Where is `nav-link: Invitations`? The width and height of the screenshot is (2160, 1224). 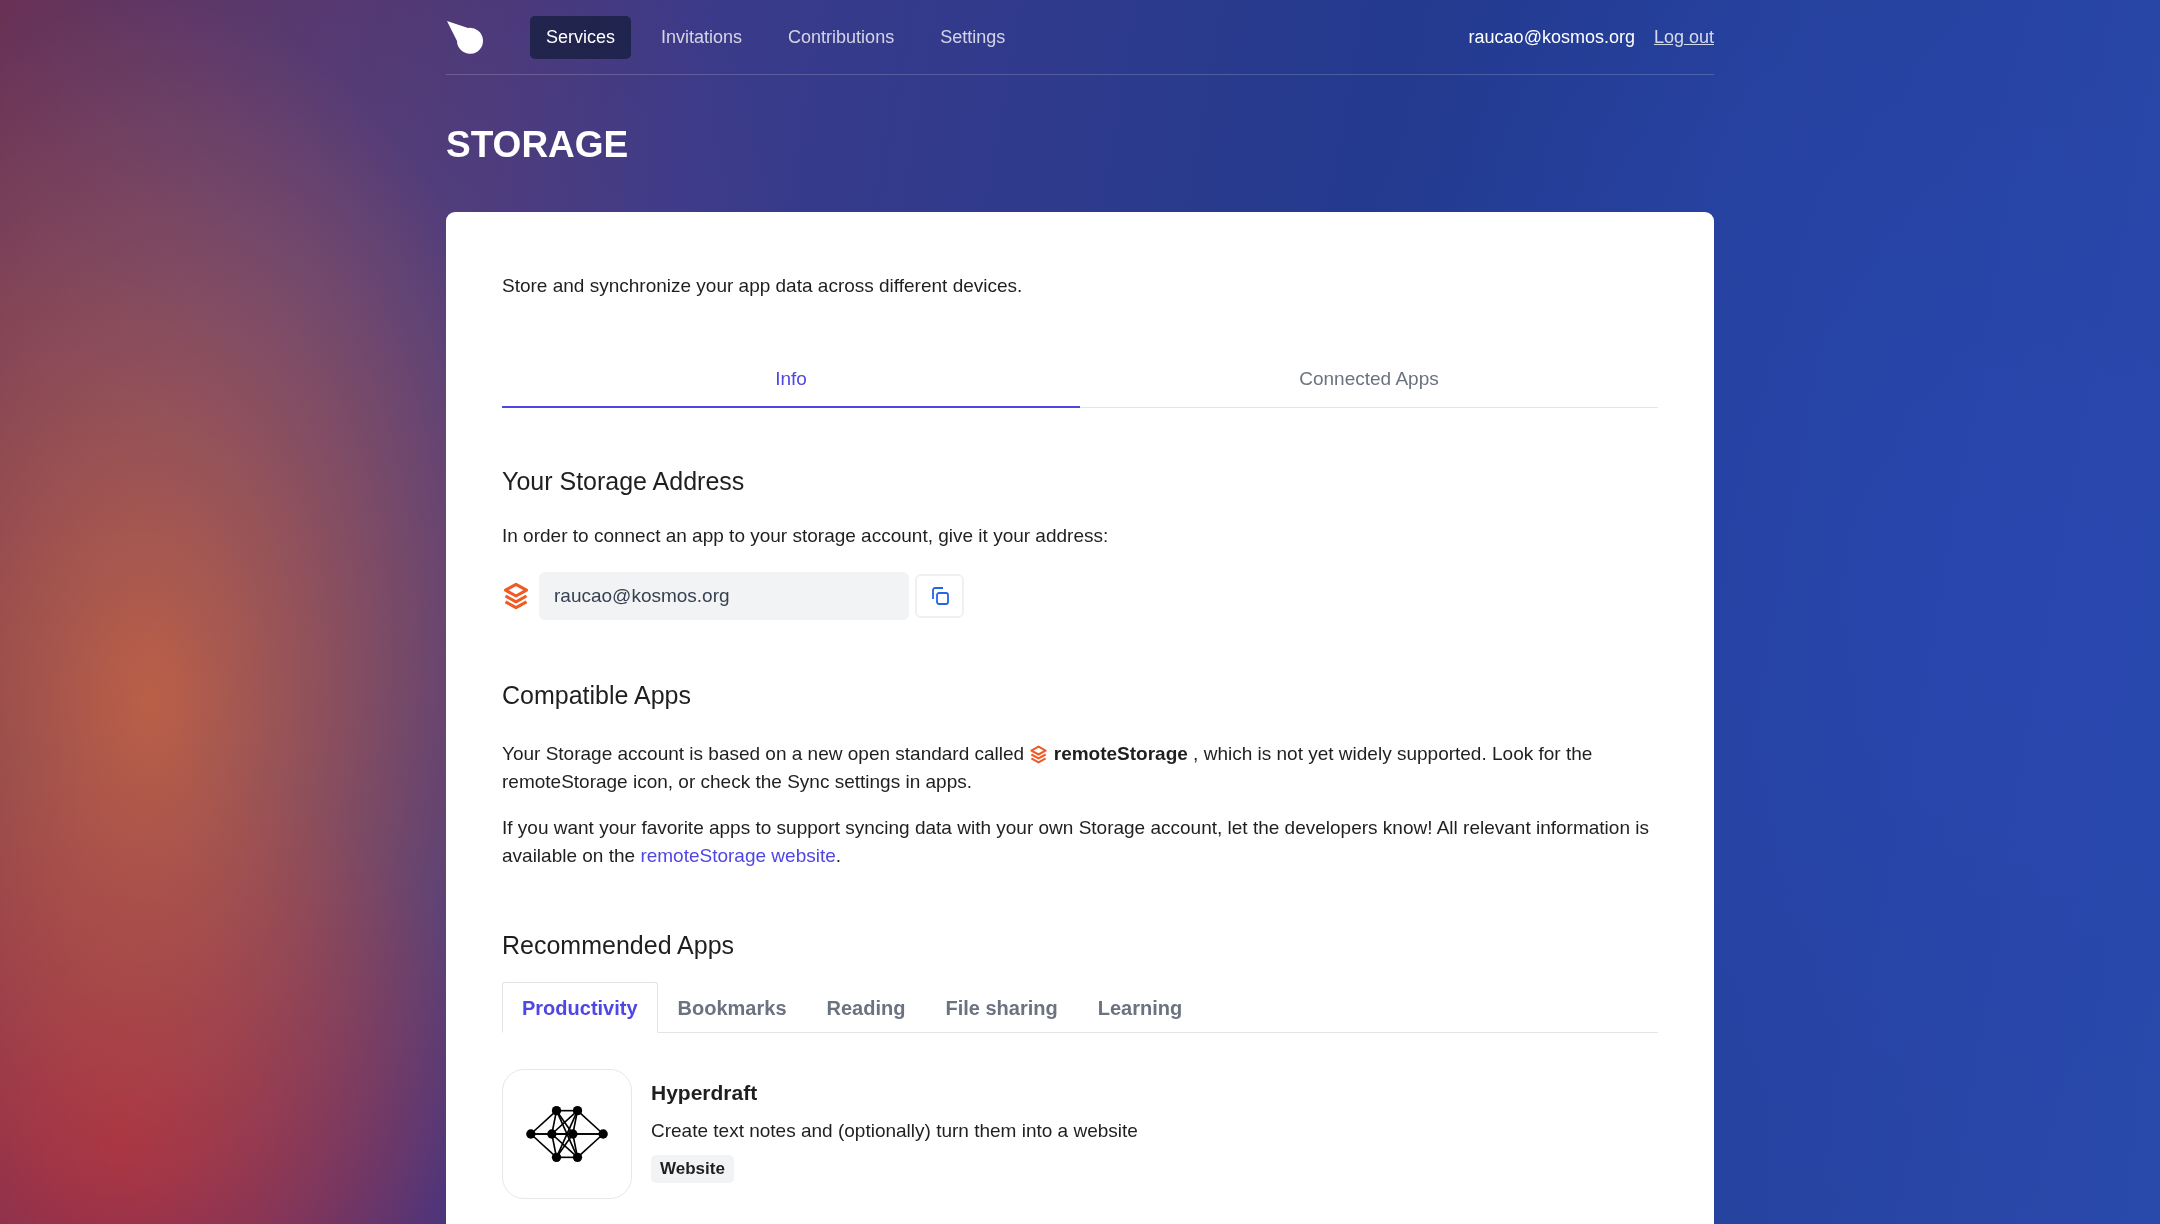
nav-link: Invitations is located at coordinates (702, 37).